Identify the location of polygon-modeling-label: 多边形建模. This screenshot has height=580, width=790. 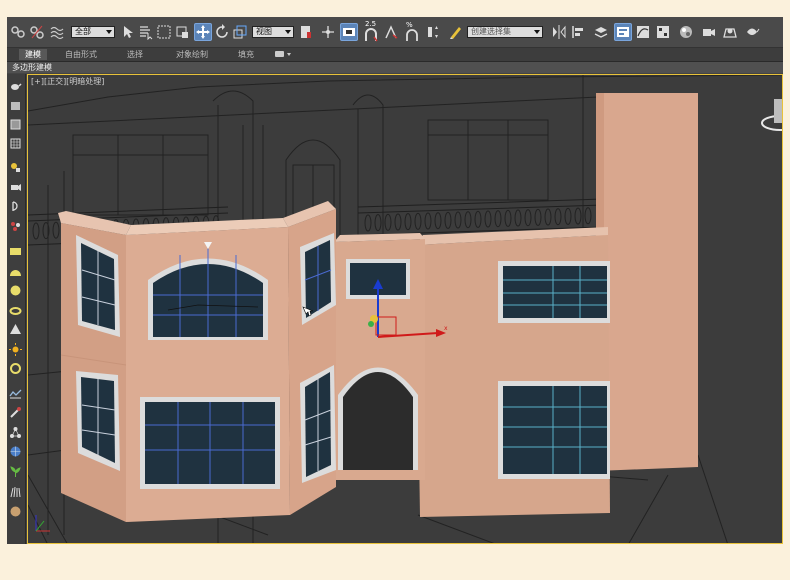
(32, 67).